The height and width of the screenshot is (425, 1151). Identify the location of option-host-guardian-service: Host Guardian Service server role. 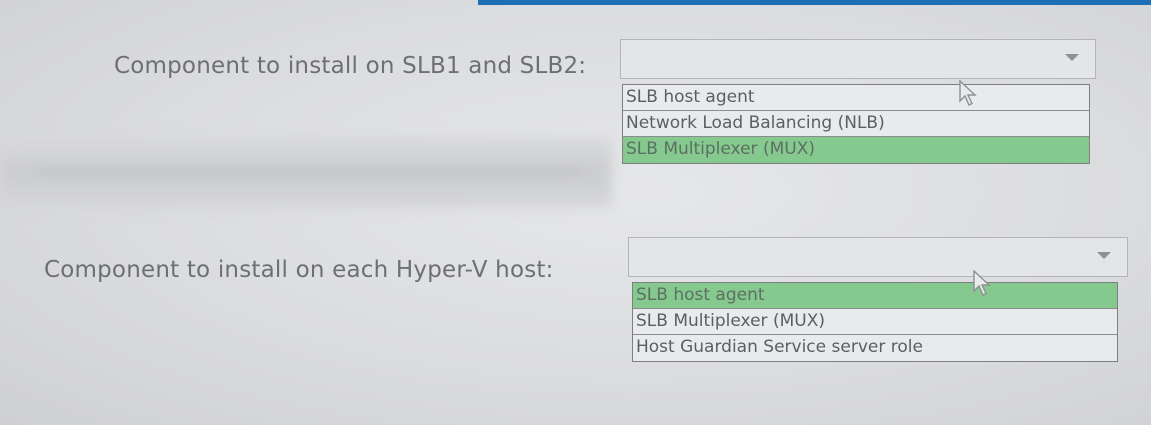
(875, 348).